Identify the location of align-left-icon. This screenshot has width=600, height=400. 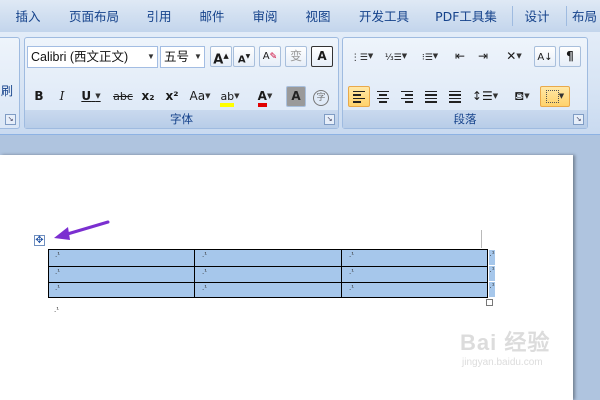
(359, 97).